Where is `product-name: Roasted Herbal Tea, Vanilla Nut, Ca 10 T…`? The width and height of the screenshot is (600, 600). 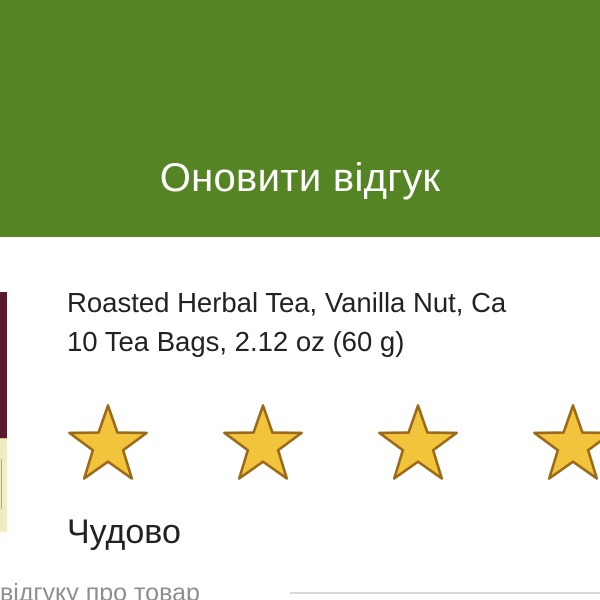 product-name: Roasted Herbal Tea, Vanilla Nut, Ca 10 T… is located at coordinates (333, 322).